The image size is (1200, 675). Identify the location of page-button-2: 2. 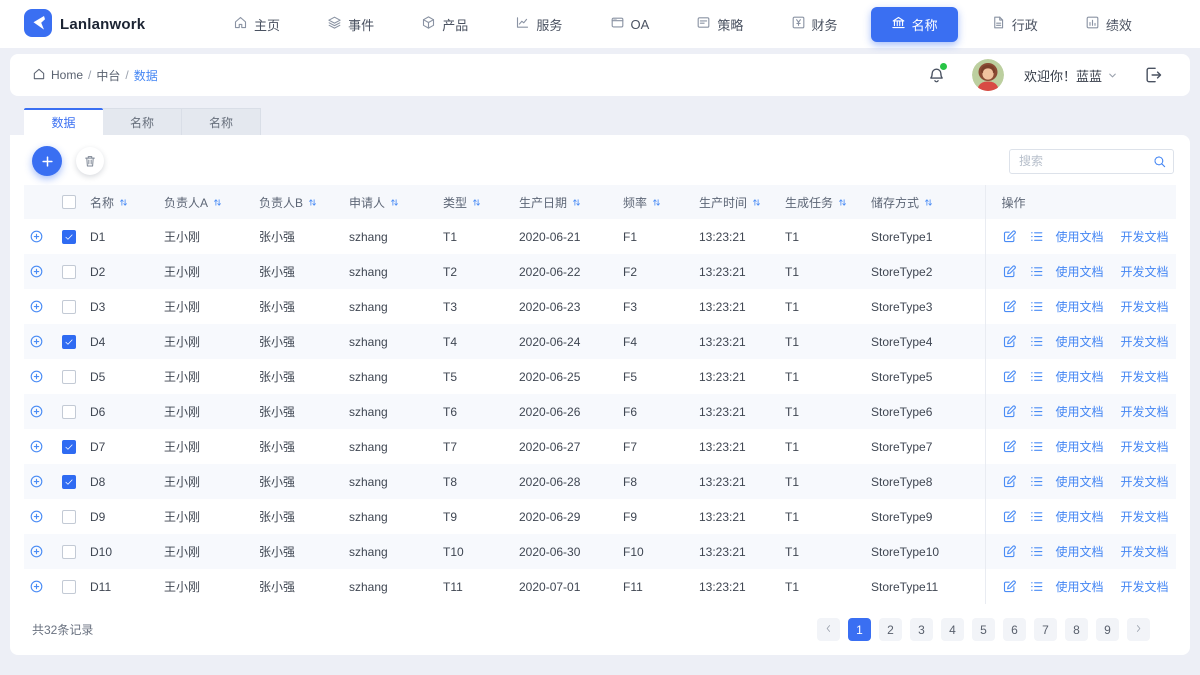
(890, 629).